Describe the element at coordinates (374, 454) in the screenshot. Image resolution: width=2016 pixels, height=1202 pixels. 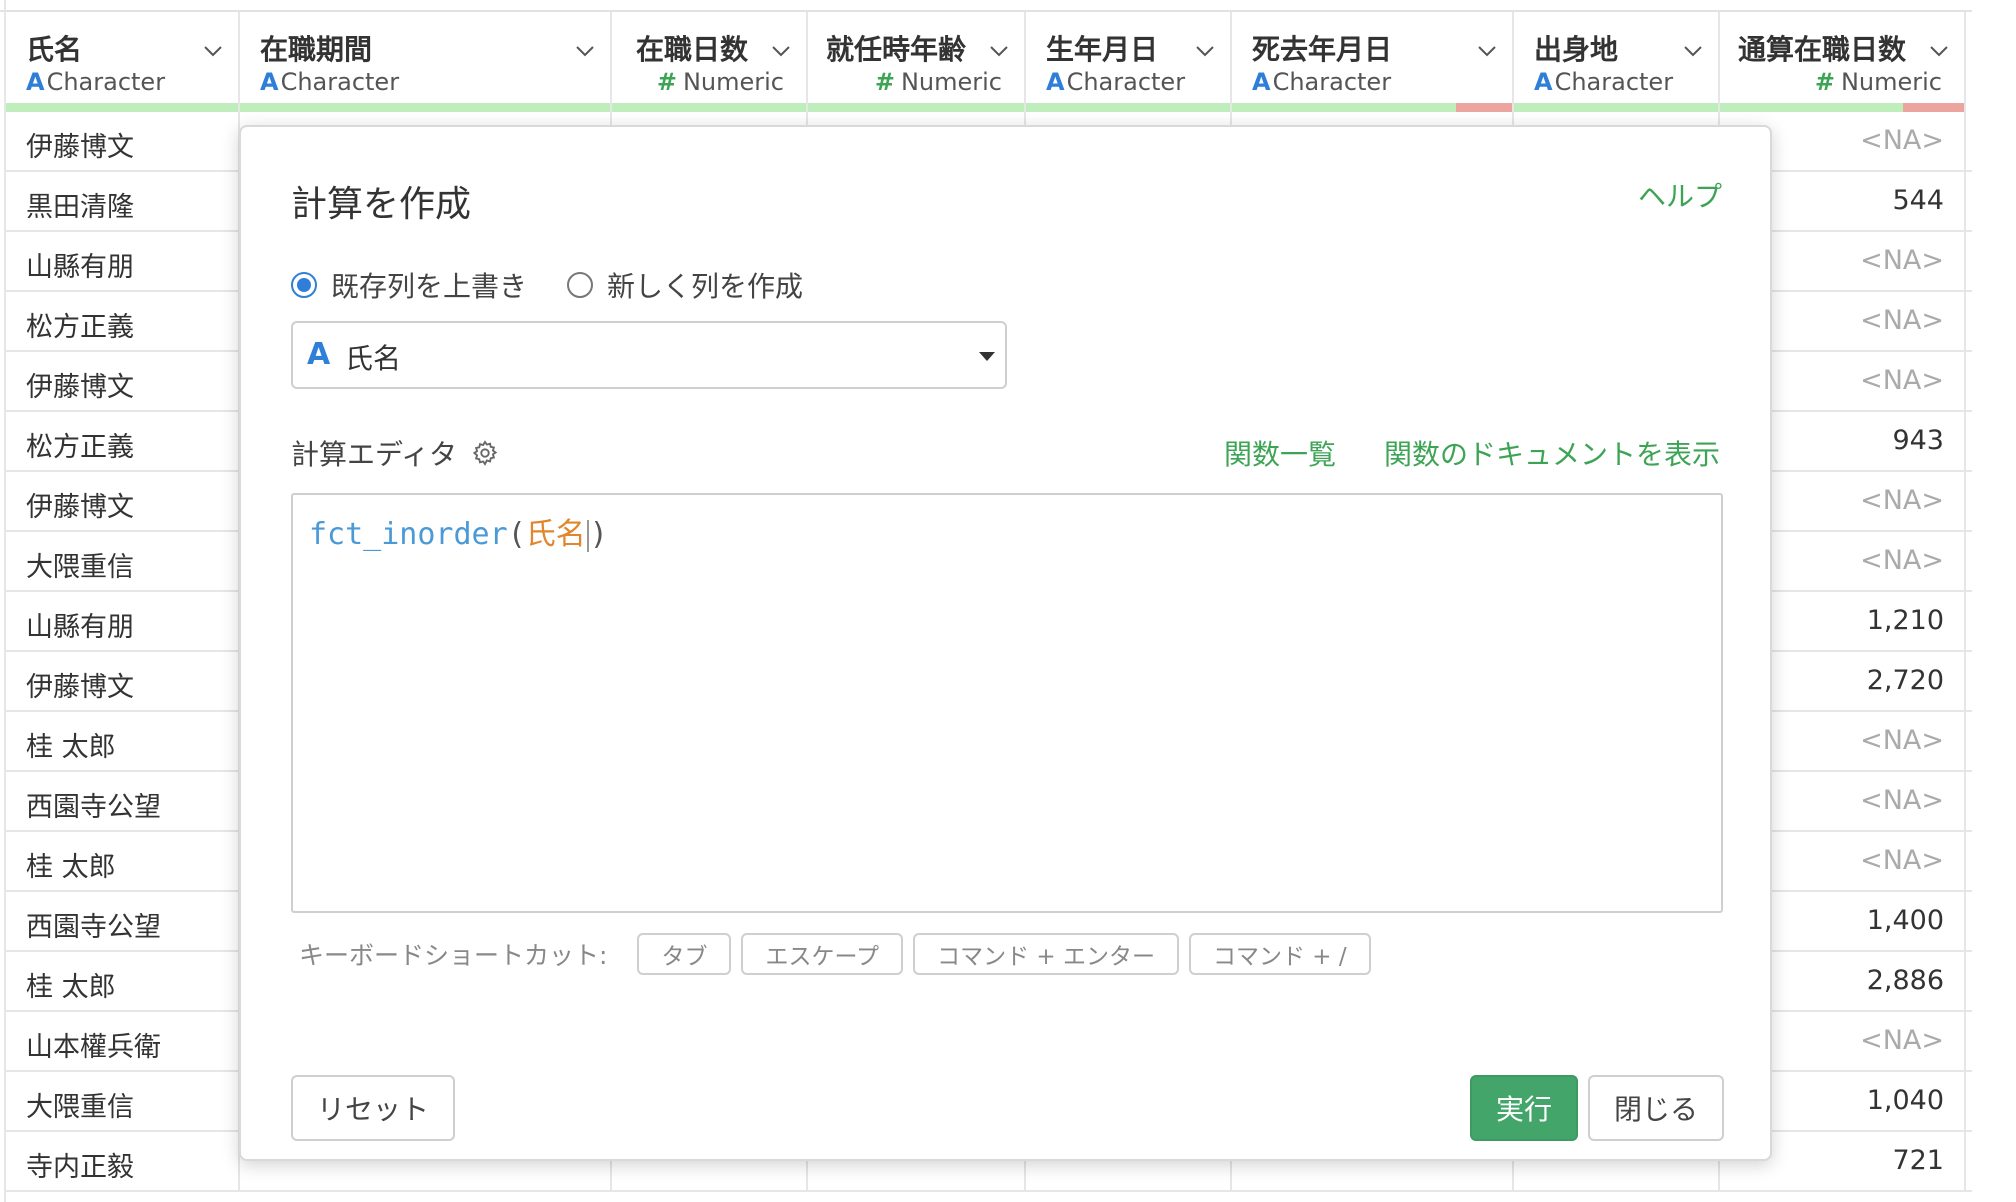
I see `editor-label: 計算エディタ` at that location.